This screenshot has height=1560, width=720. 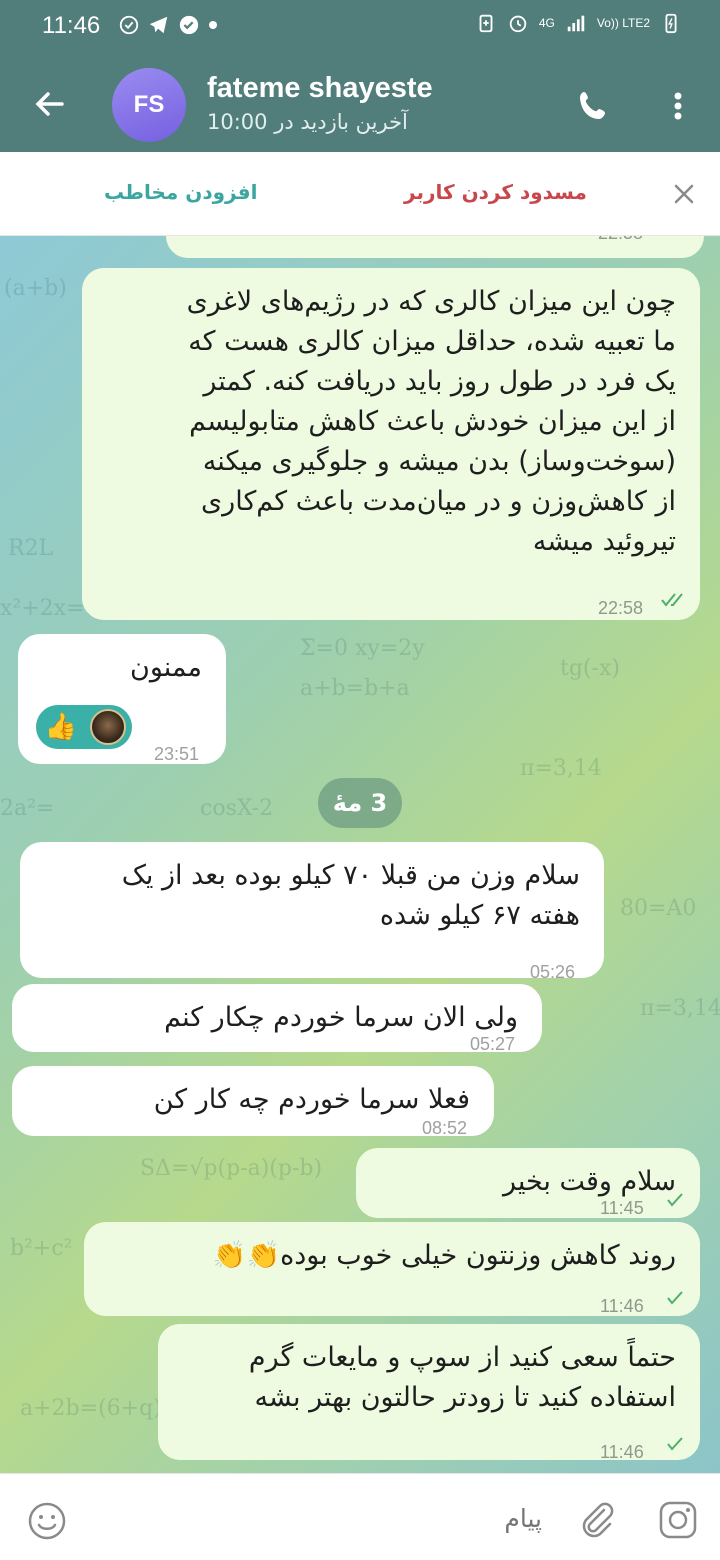 I want to click on lte-label: Vo)) LTE2, so click(x=623, y=23).